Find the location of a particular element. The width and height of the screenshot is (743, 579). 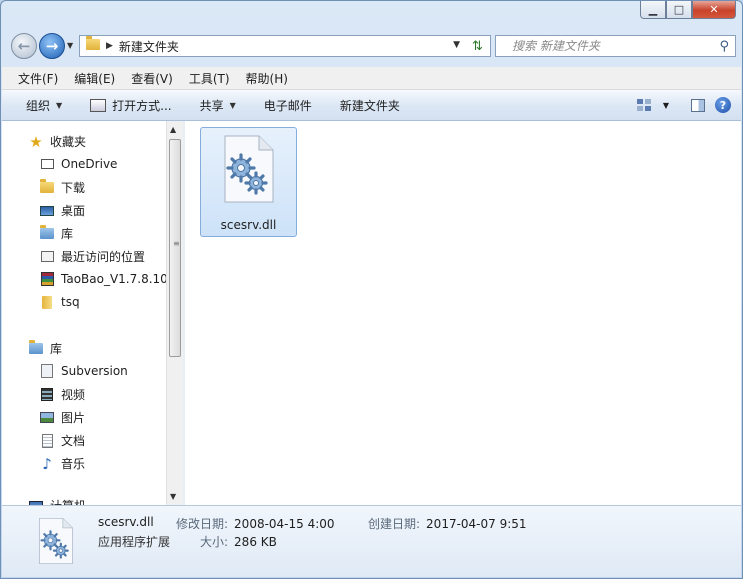

detail-label: 修改日期: is located at coordinates (202, 524).